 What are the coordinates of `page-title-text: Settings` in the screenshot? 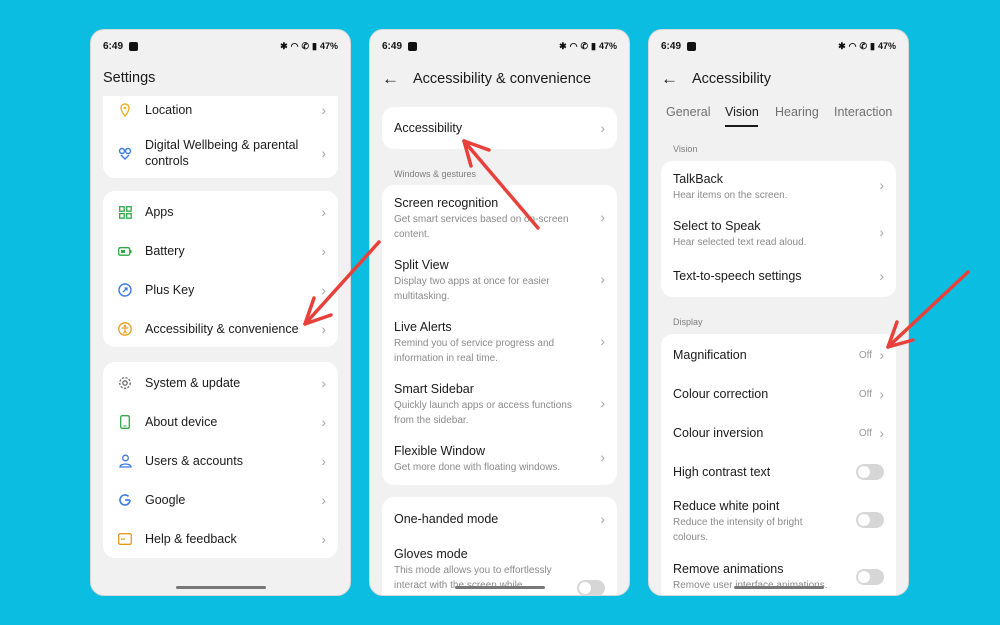 It's located at (129, 78).